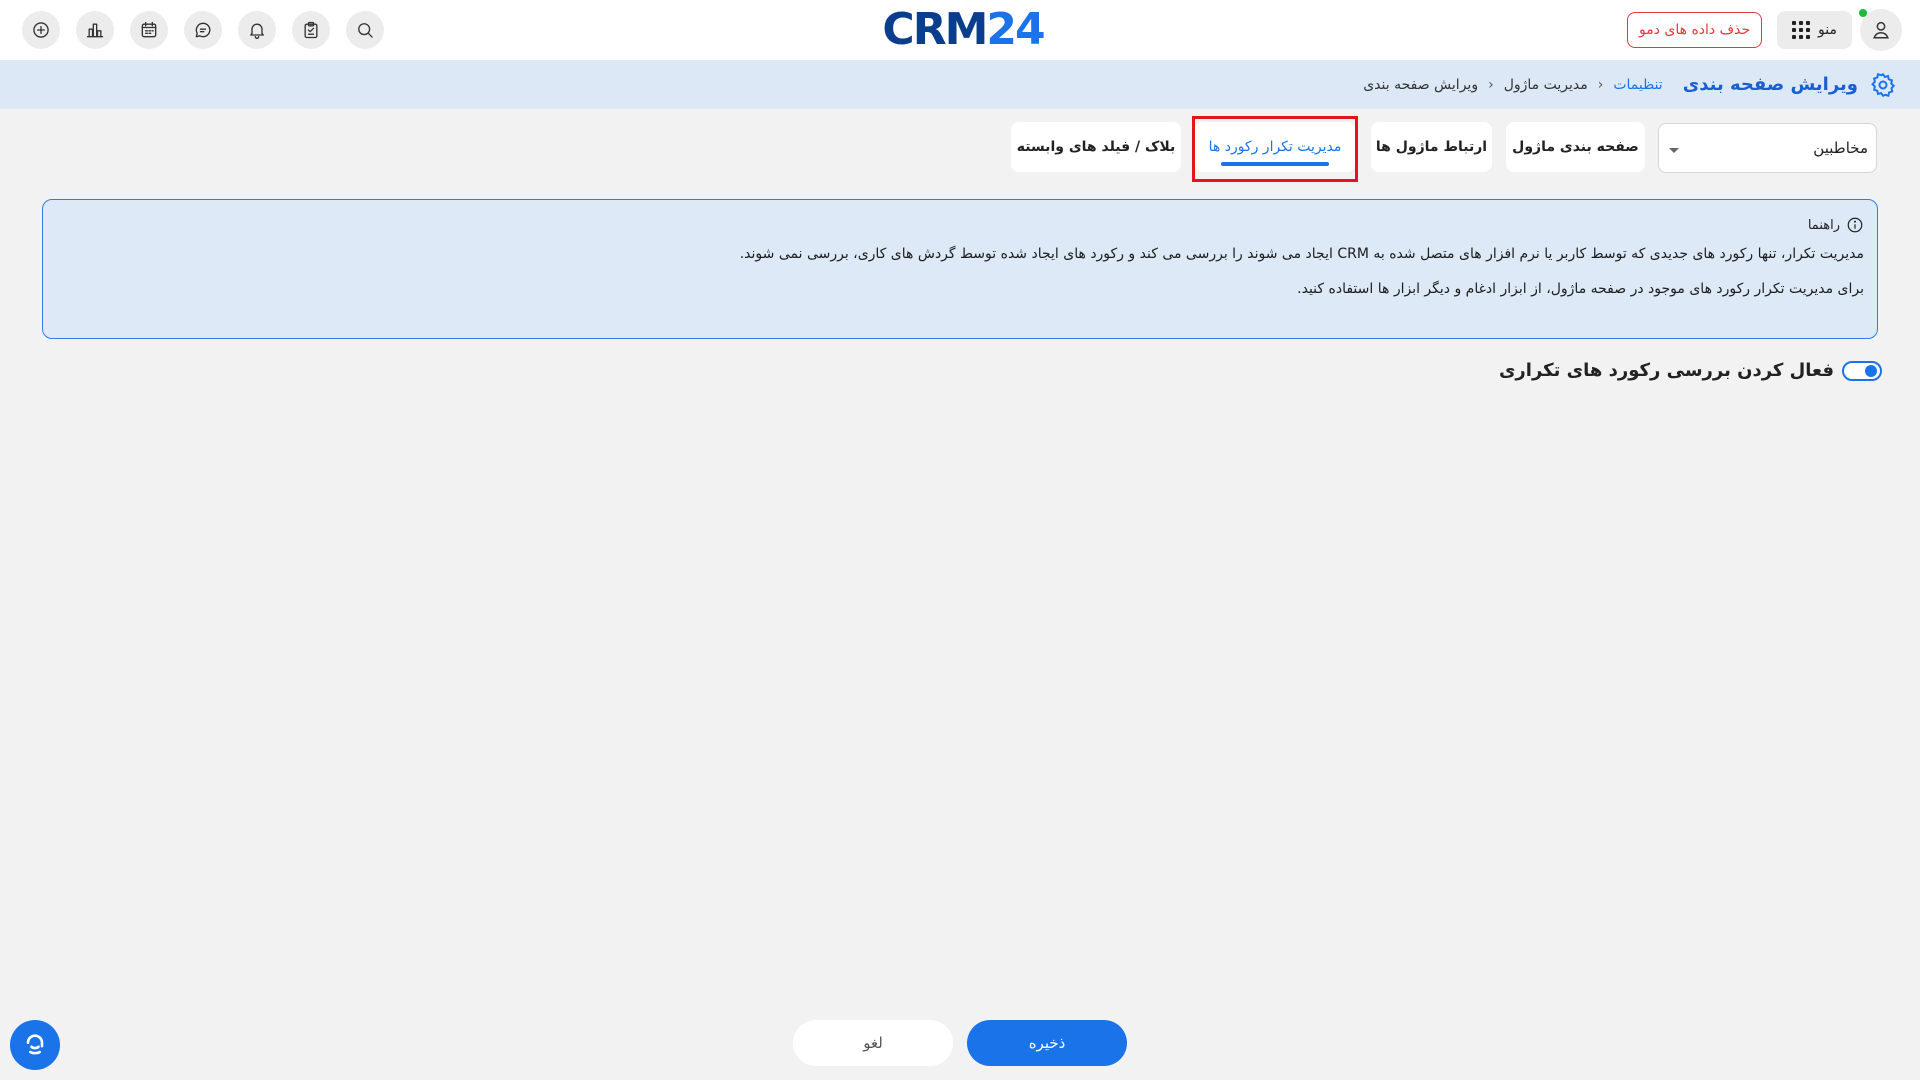  Describe the element at coordinates (1862, 370) in the screenshot. I see `duplicate-check-toggle` at that location.